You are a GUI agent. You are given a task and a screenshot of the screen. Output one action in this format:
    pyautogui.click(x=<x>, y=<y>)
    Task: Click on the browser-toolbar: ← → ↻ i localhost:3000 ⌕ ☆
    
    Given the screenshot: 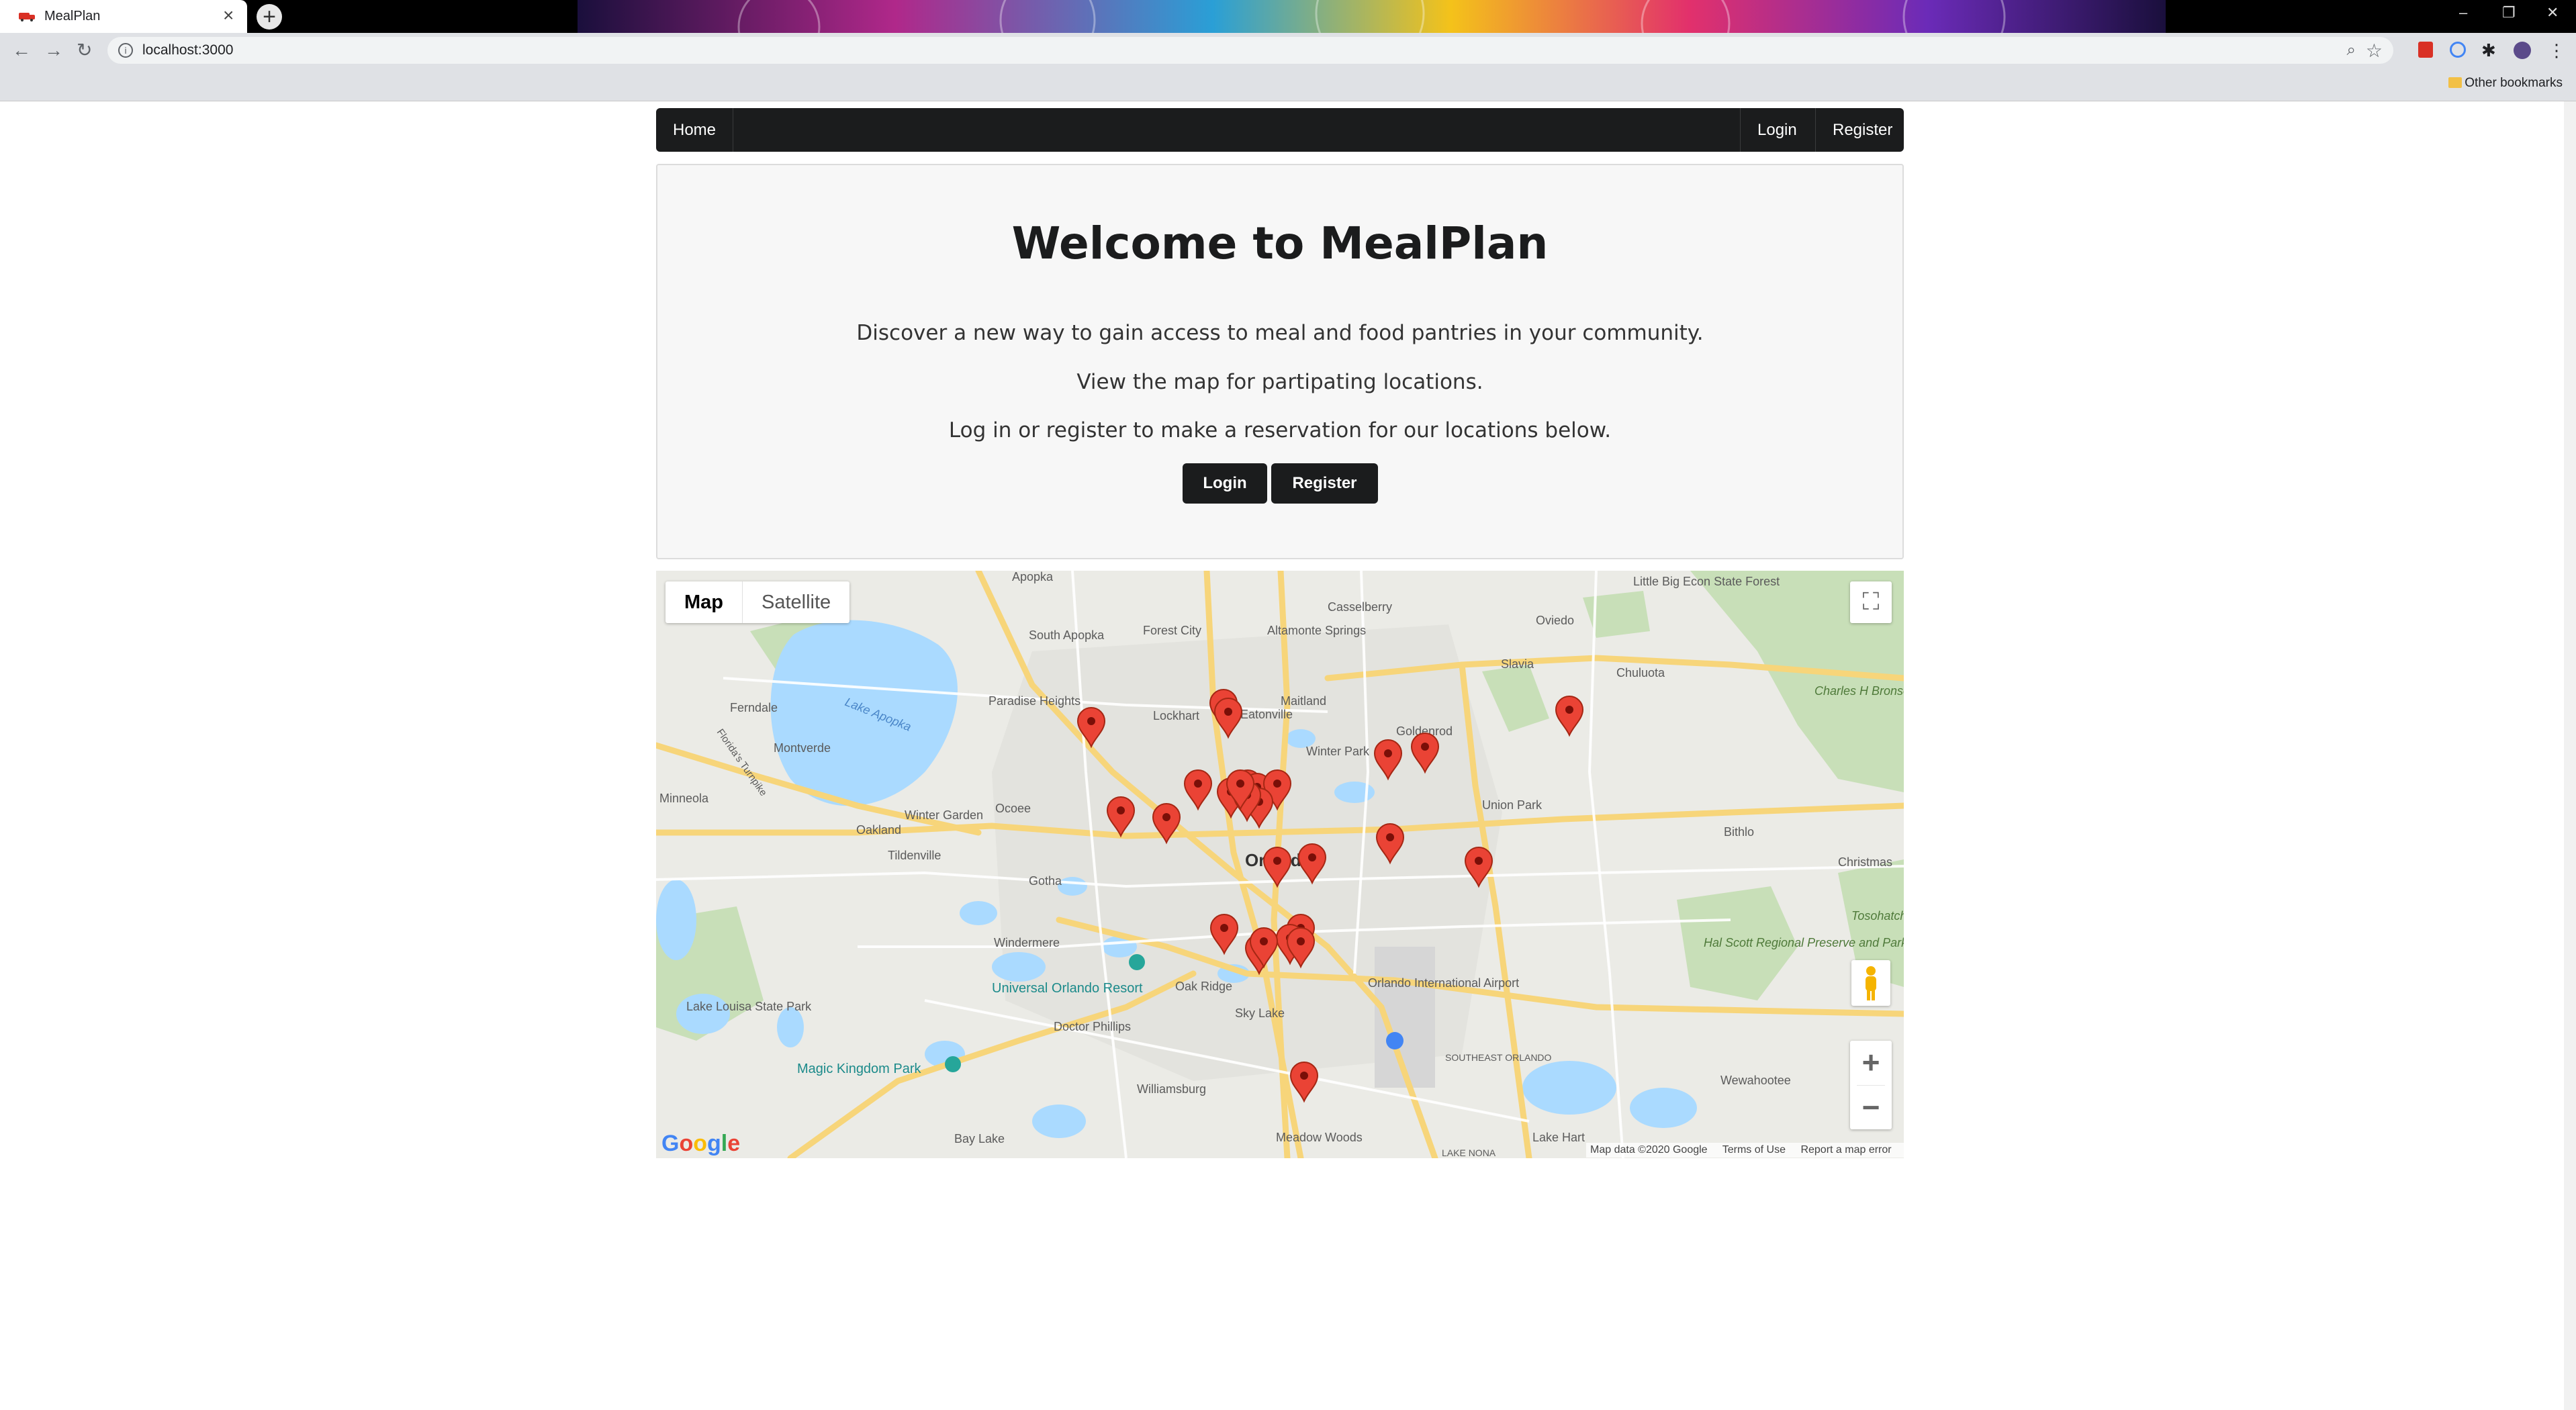 What is the action you would take?
    pyautogui.click(x=1288, y=50)
    